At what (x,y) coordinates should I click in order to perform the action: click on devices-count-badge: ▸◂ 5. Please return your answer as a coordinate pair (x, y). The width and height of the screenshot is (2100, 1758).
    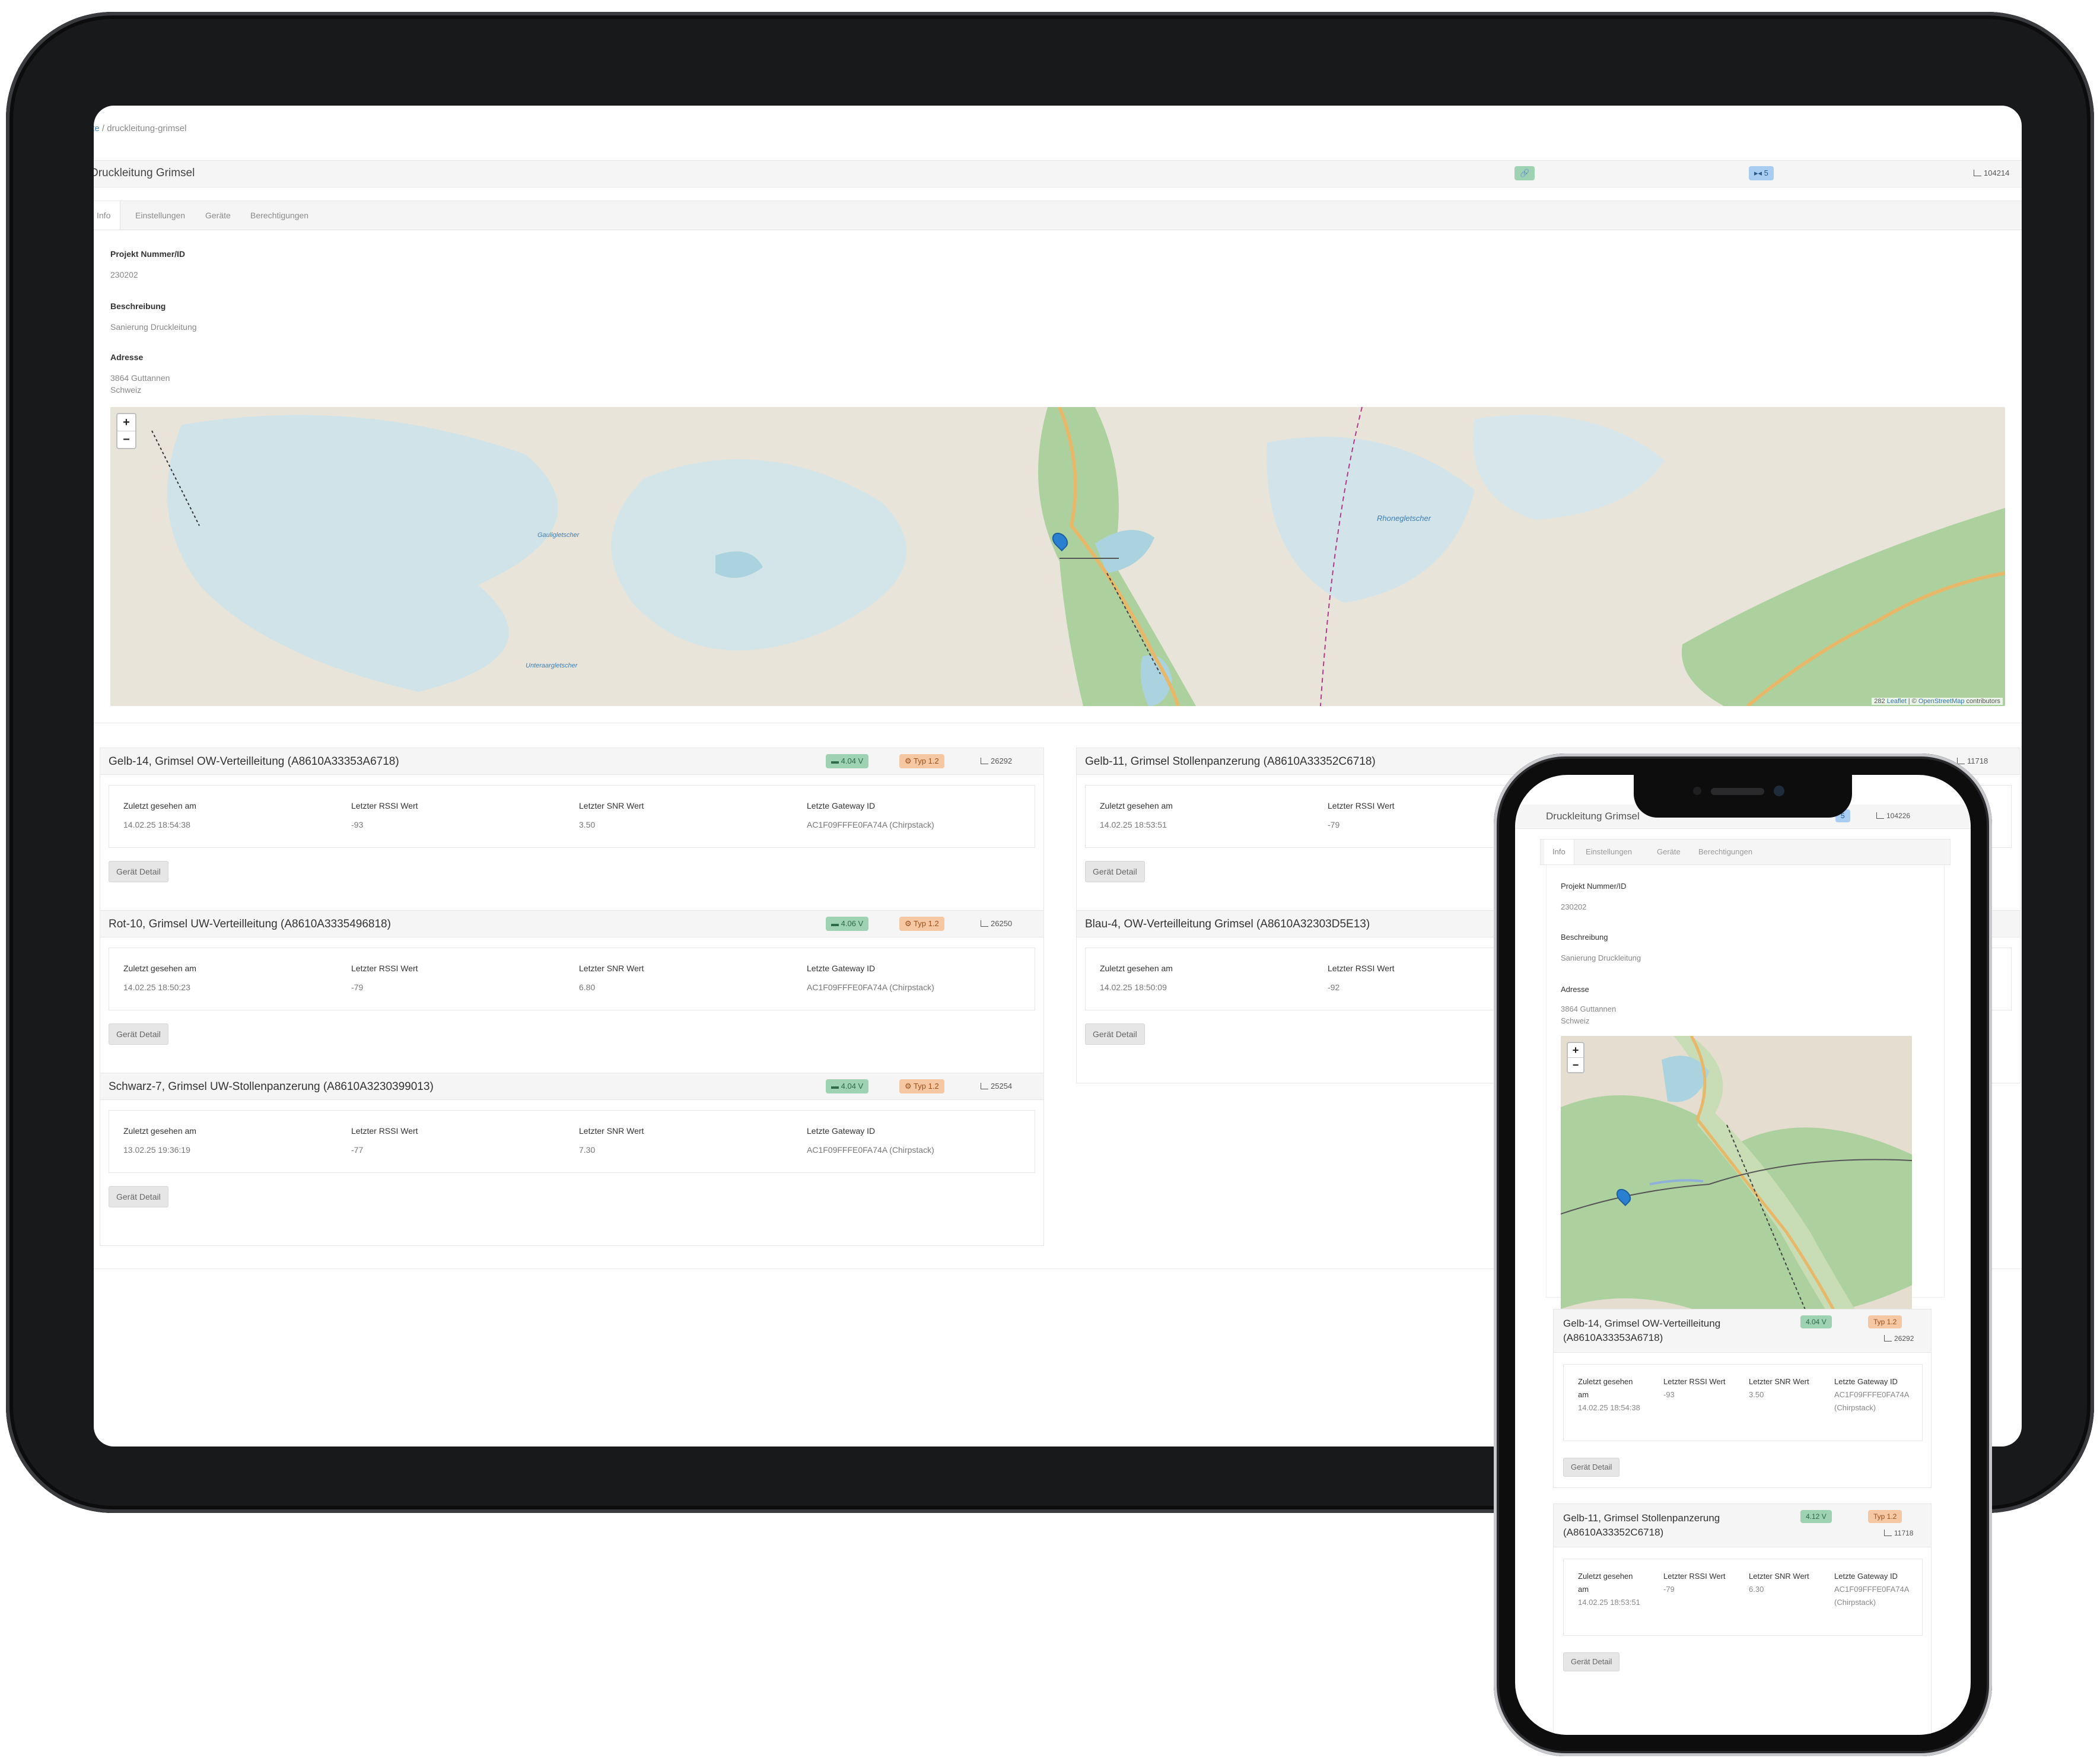
    Looking at the image, I should click on (1761, 173).